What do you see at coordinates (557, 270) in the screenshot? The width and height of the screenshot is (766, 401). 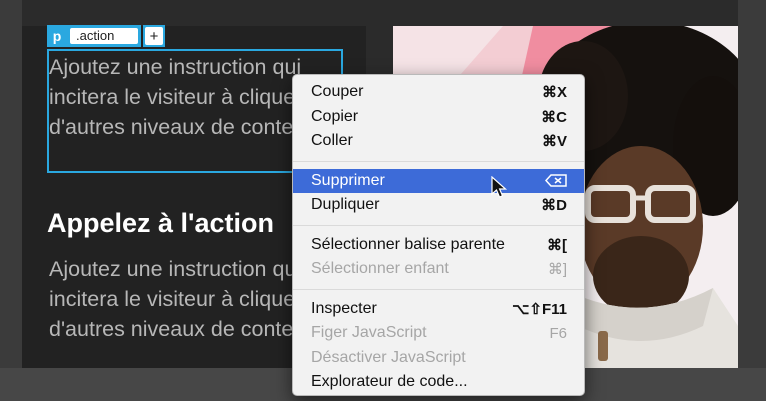 I see `menu-shortcut: ⌘]` at bounding box center [557, 270].